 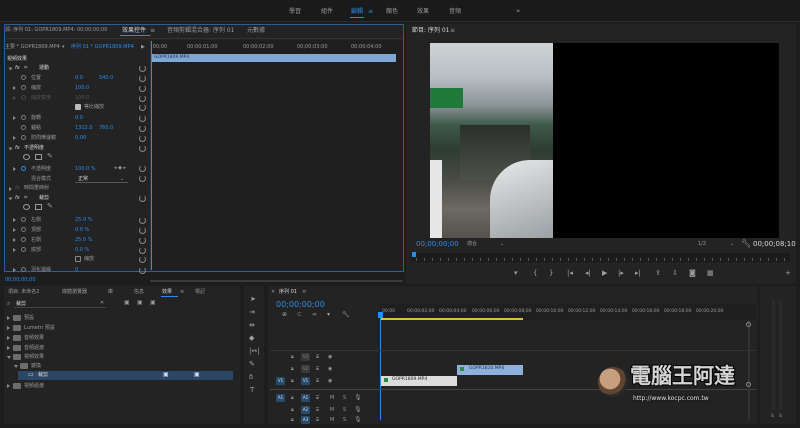 What do you see at coordinates (254, 351) in the screenshot?
I see `slip-tool-icon: |↔|` at bounding box center [254, 351].